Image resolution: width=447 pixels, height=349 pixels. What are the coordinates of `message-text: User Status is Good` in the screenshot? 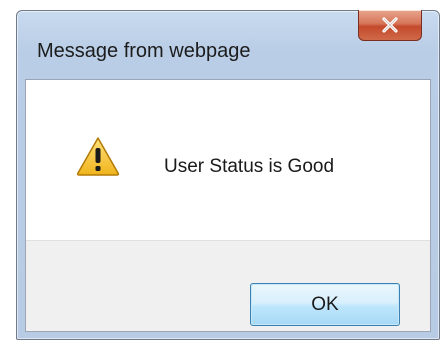 It's located at (249, 166).